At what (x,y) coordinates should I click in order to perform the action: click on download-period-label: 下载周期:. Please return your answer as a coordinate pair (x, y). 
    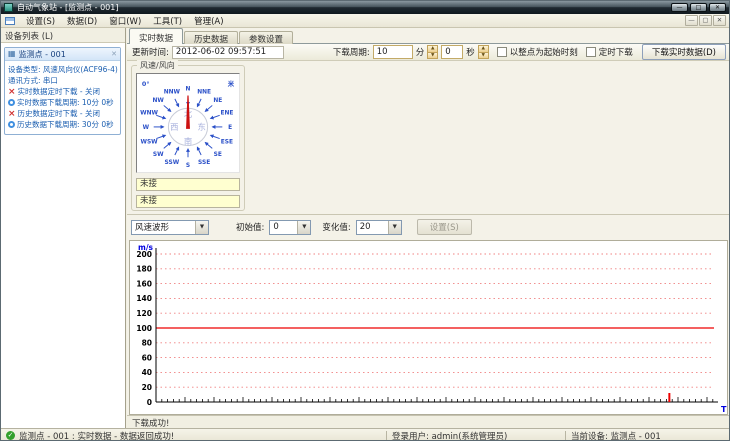
    Looking at the image, I should click on (351, 53).